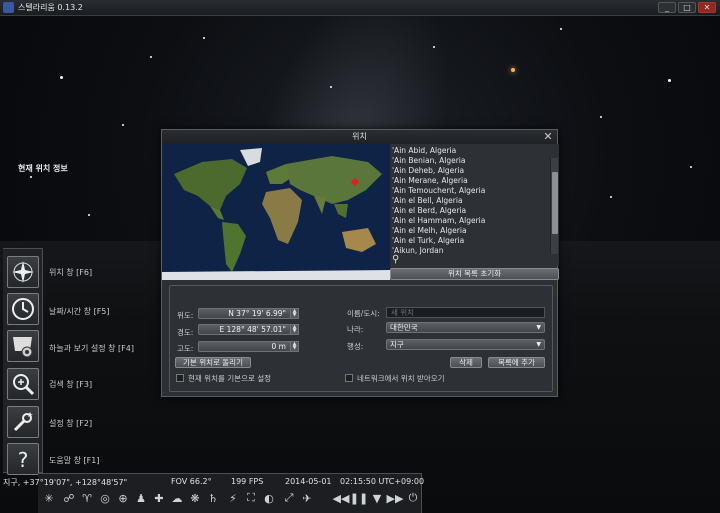  What do you see at coordinates (87, 498) in the screenshot?
I see `constellation-art-icon: ♈` at bounding box center [87, 498].